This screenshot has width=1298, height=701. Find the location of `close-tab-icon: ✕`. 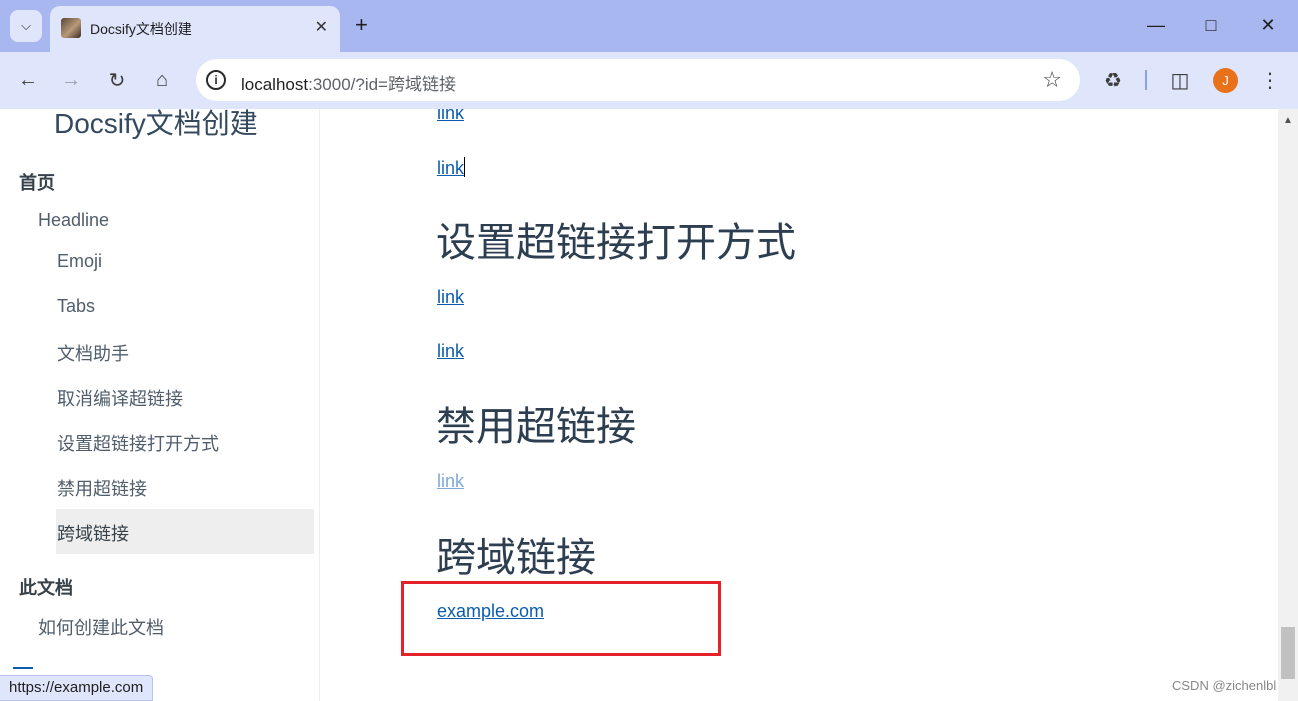

close-tab-icon: ✕ is located at coordinates (321, 27).